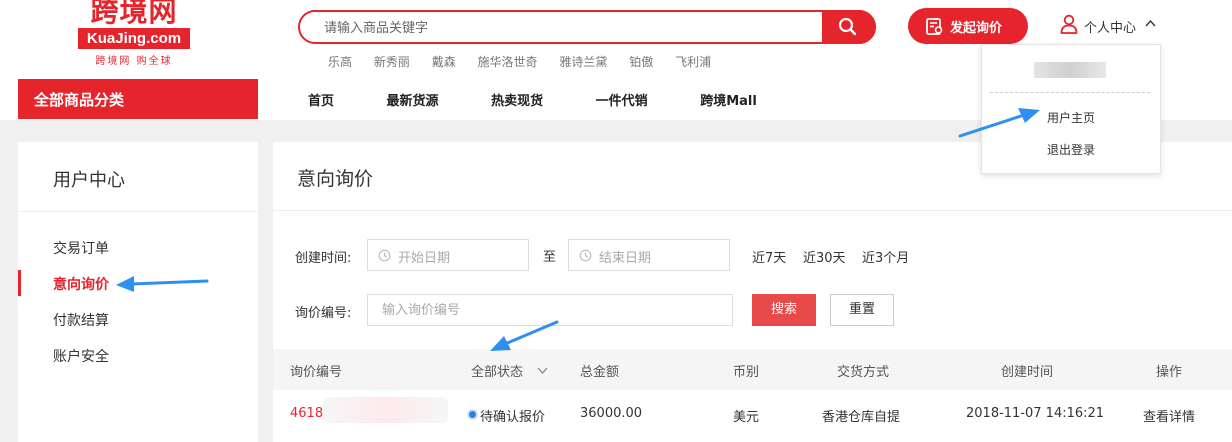 The image size is (1232, 442). What do you see at coordinates (583, 62) in the screenshot?
I see `hot-keyword: 雅诗兰黛` at bounding box center [583, 62].